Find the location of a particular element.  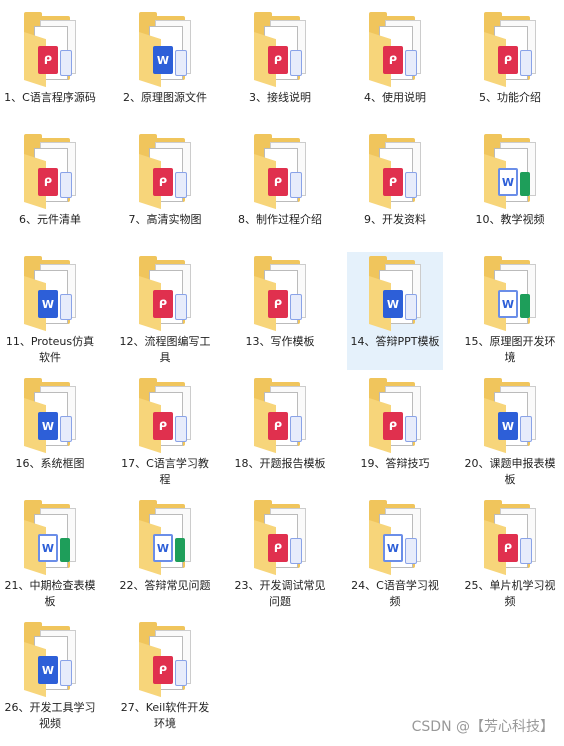

folder-item: ᑭ 13、写作模板 is located at coordinates (280, 311).